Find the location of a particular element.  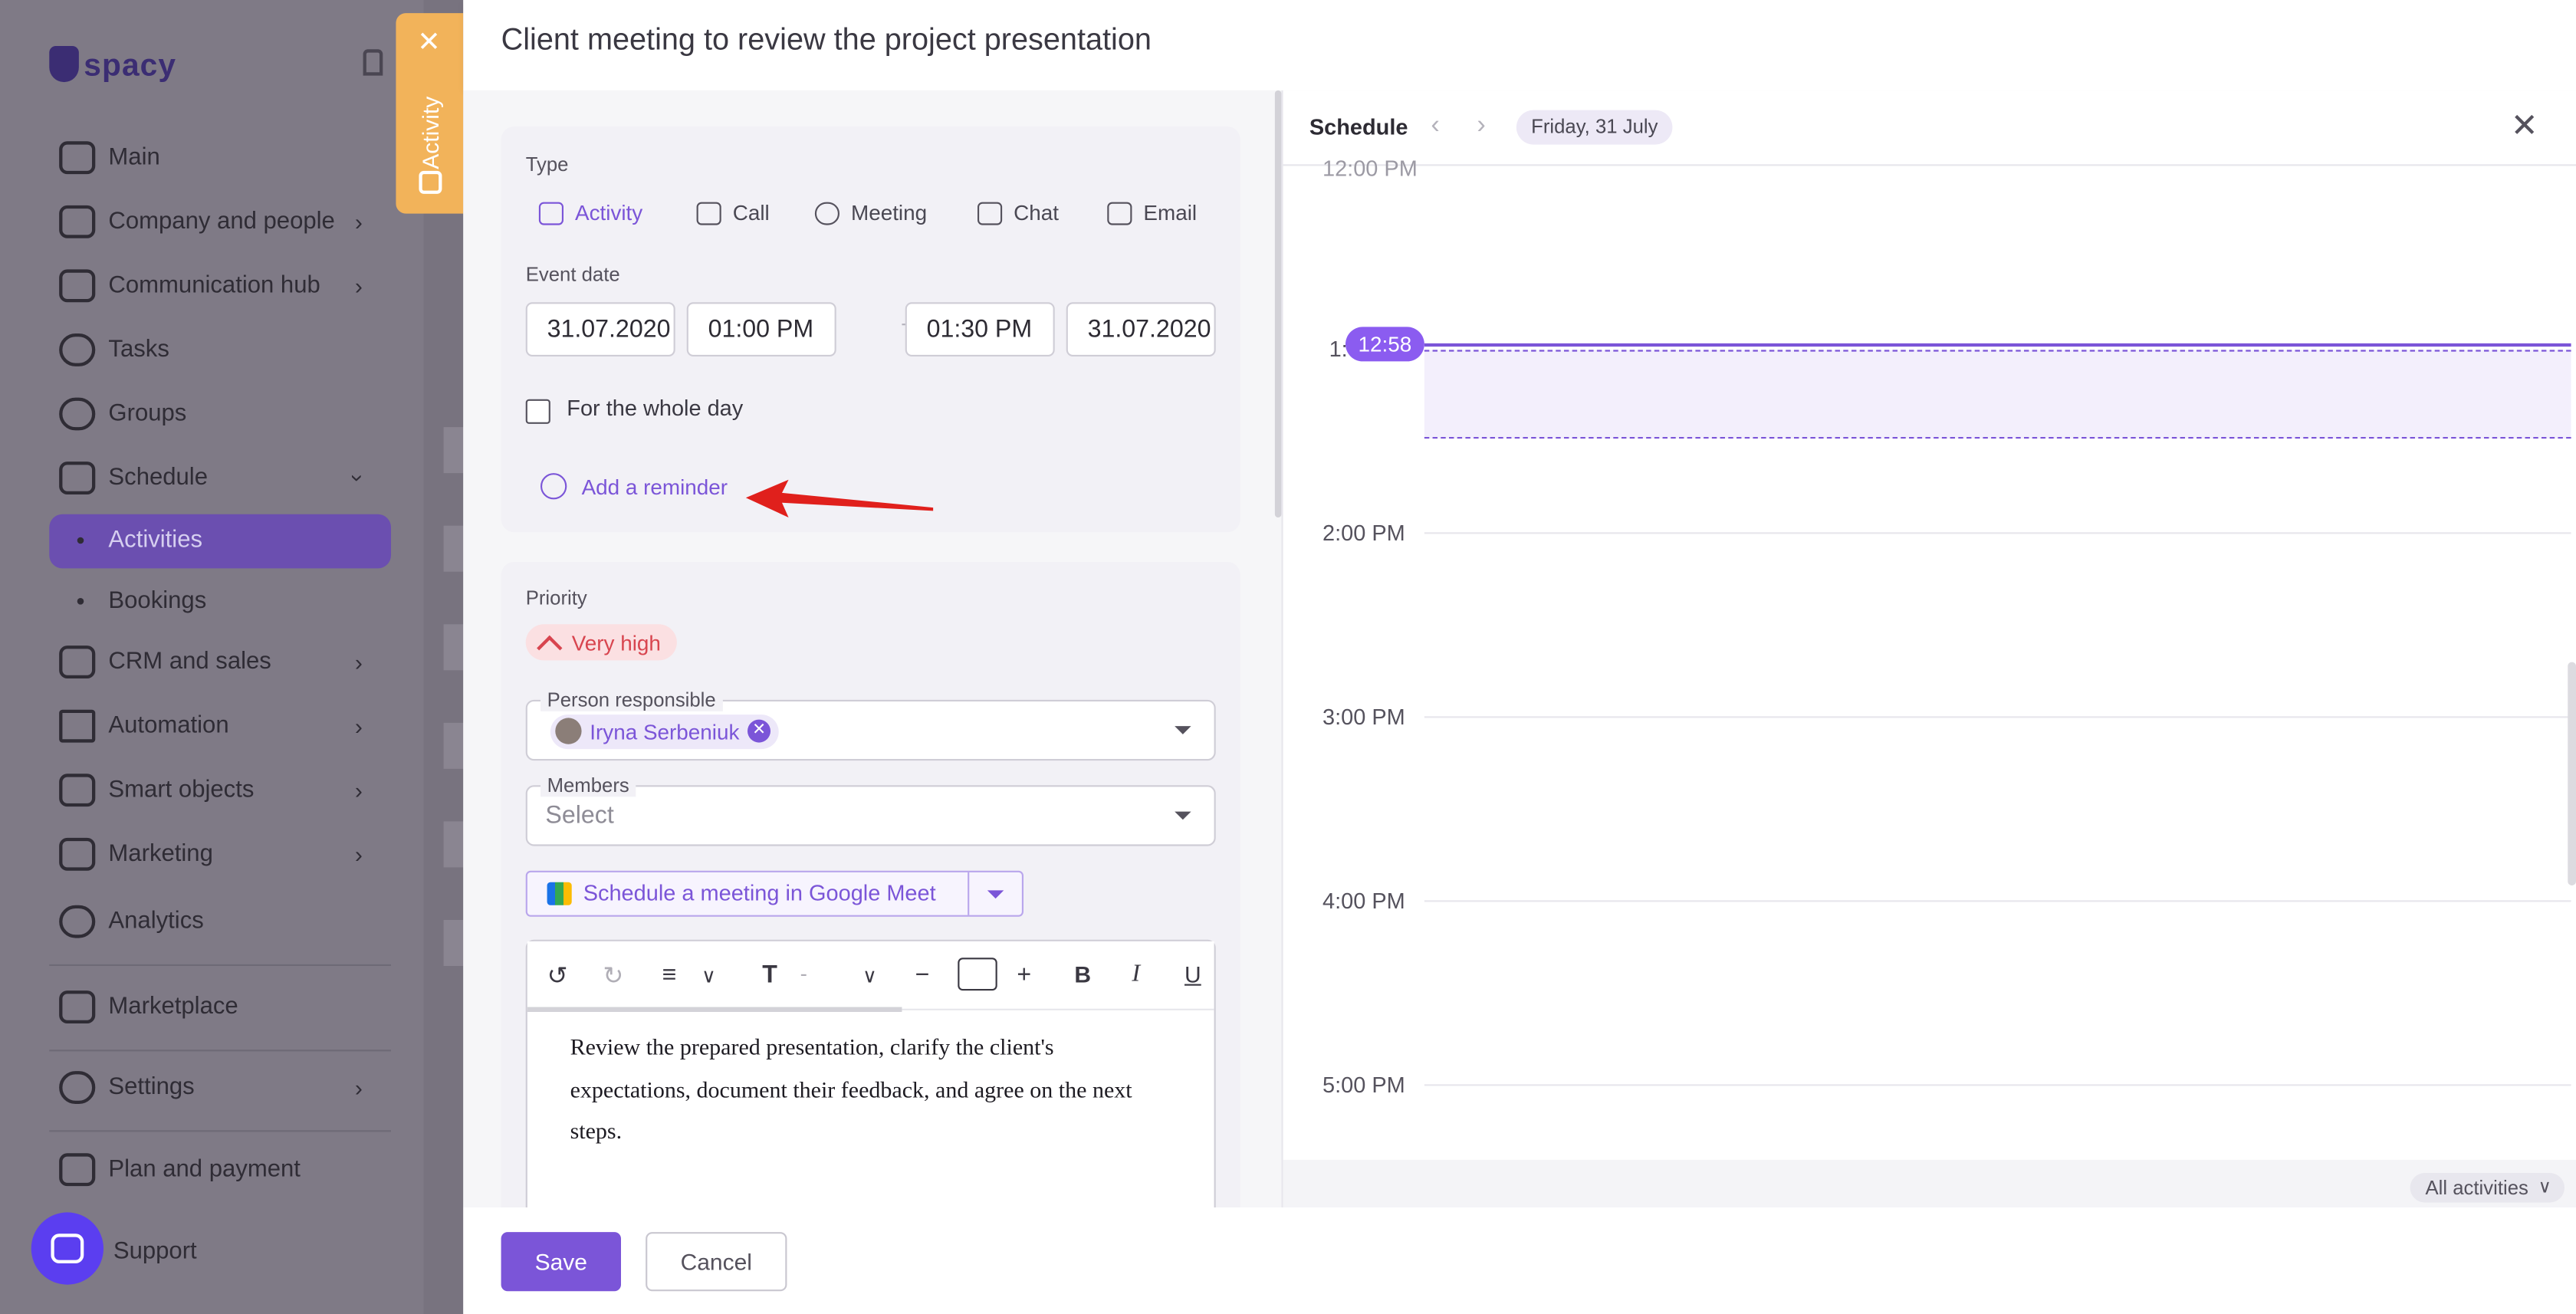

time-label: 4:00 PM is located at coordinates (1364, 901).